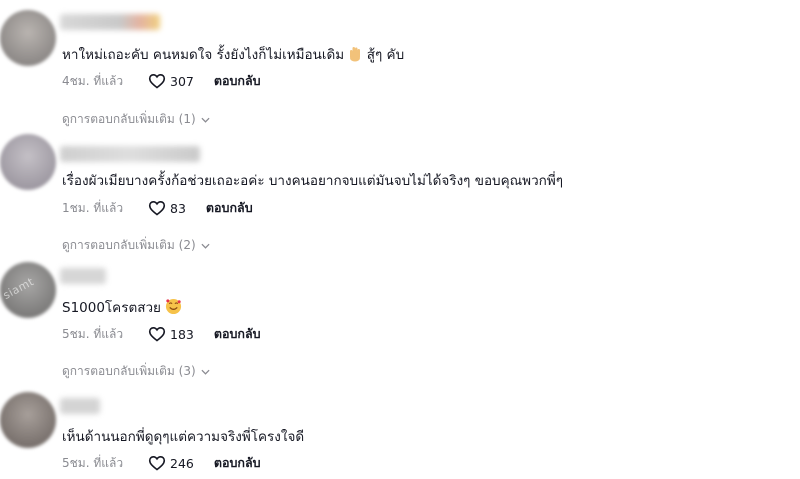 This screenshot has height=479, width=800. I want to click on comment-meta: 5ชม. ที่แล้ว 246 ตอบกลับ, so click(161, 463).